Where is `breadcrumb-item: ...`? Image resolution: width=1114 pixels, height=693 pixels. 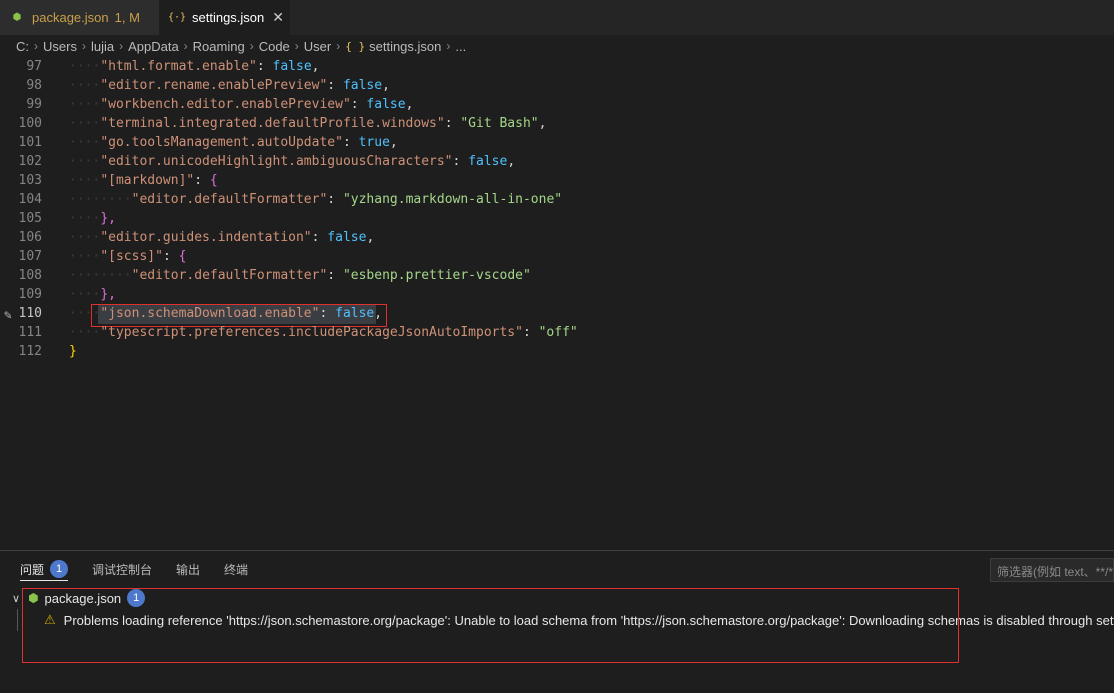
breadcrumb-item: ... is located at coordinates (460, 46).